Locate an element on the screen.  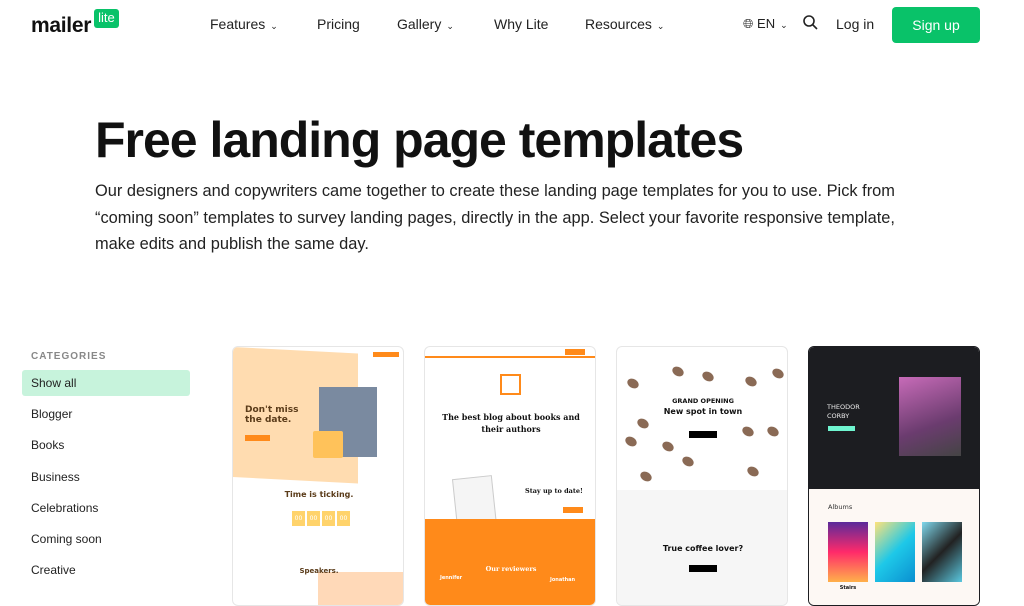
search-icon is located at coordinates (810, 24).